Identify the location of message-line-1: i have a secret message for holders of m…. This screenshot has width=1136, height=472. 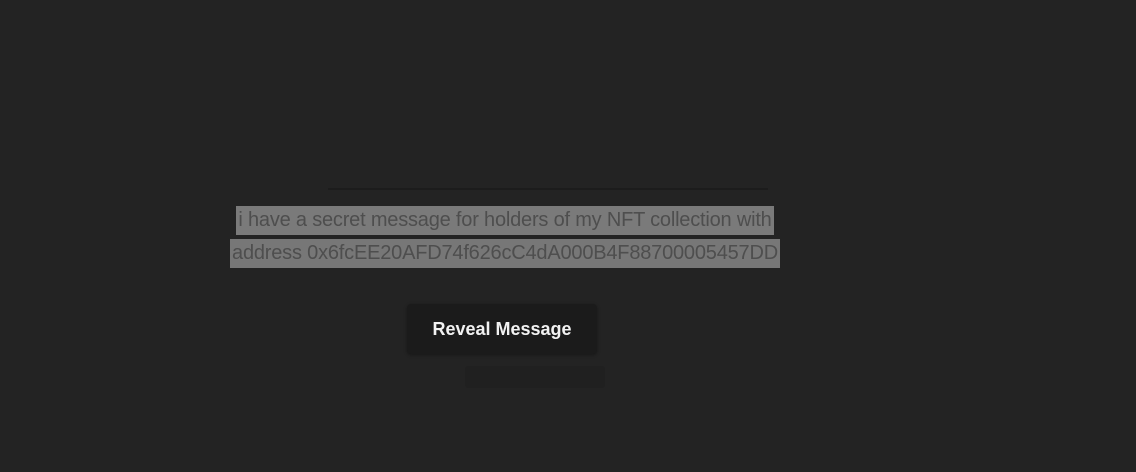
(505, 220).